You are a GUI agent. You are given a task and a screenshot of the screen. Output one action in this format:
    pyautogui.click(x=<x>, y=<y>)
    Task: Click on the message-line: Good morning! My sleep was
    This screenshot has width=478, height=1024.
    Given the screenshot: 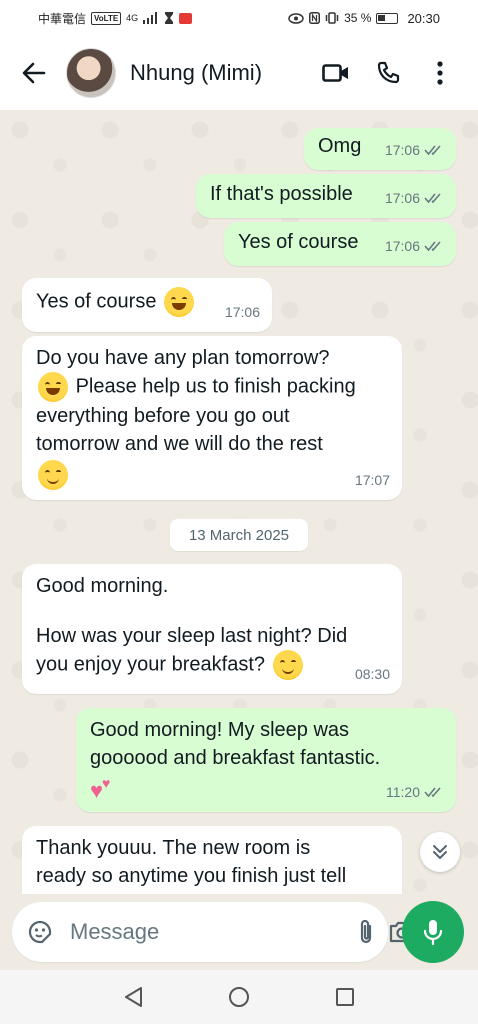 What is the action you would take?
    pyautogui.click(x=220, y=730)
    